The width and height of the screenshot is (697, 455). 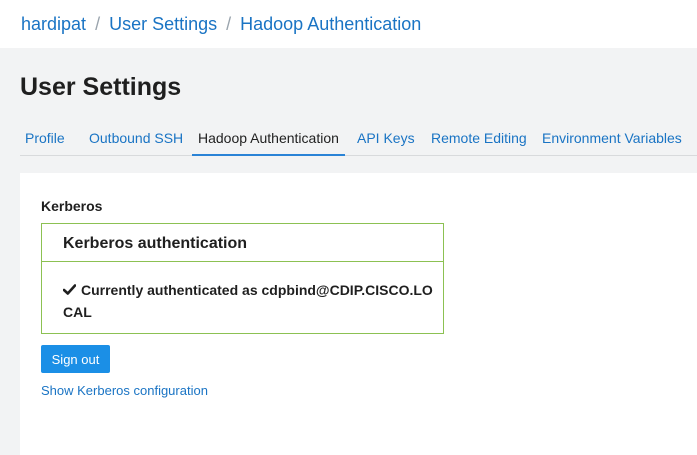 I want to click on tab-hadoop-authentication: Hadoop Authentication, so click(x=268, y=142).